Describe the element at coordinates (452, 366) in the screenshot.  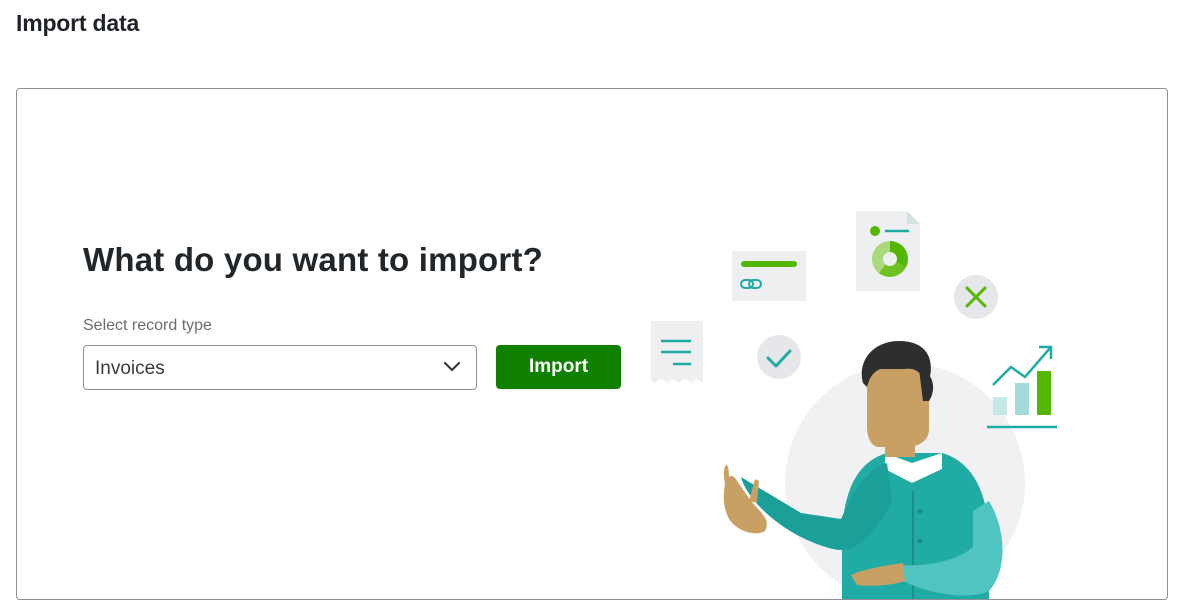
I see `chevron-down-icon` at that location.